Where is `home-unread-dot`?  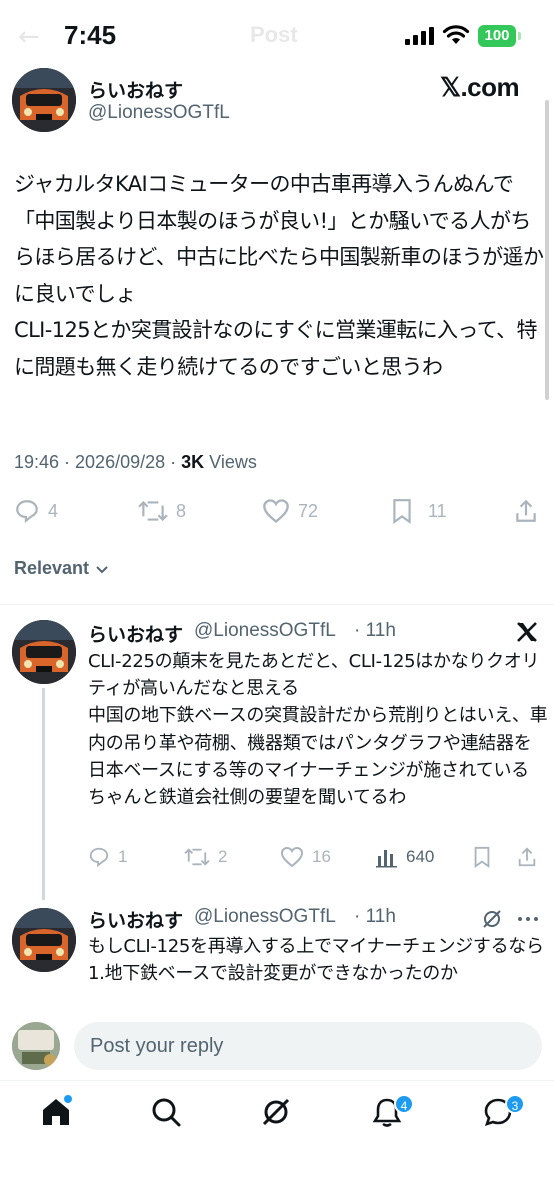 home-unread-dot is located at coordinates (68, 1099).